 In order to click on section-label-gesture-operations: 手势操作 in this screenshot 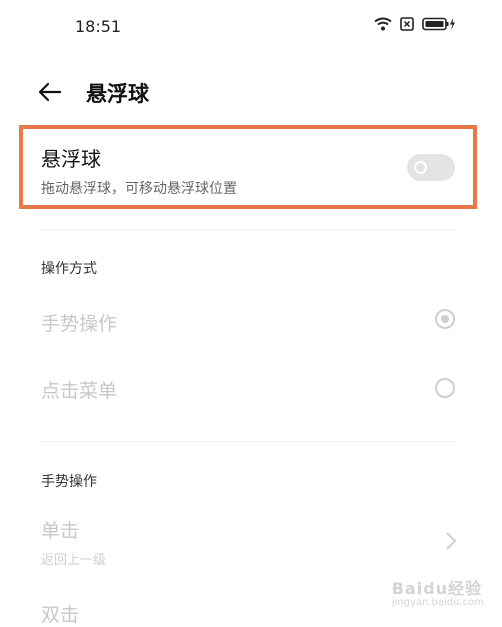, I will do `click(69, 482)`.